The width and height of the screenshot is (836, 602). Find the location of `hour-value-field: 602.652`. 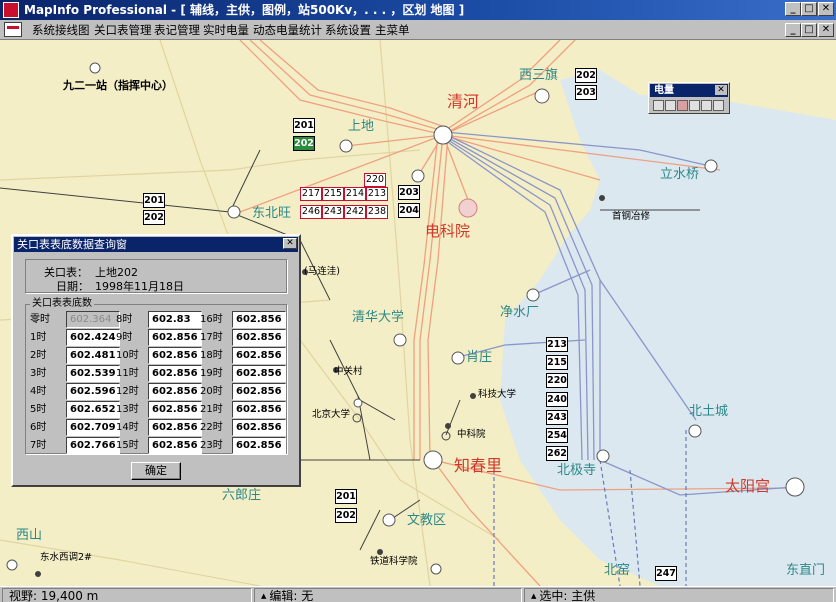

hour-value-field: 602.652 is located at coordinates (93, 409).